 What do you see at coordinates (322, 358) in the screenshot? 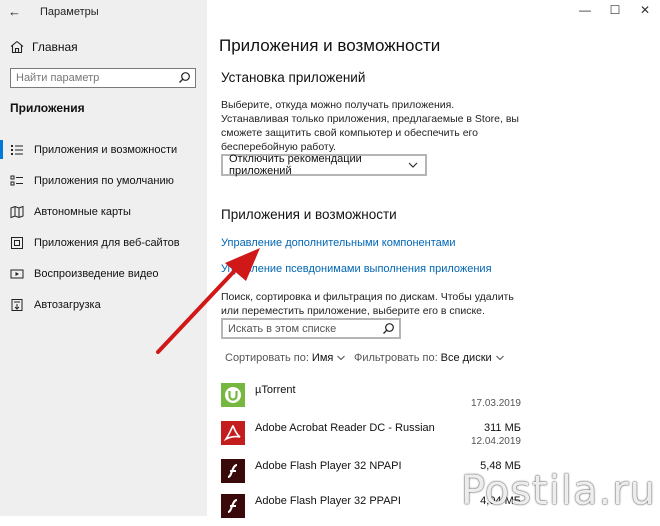
I see `sort-value: Имя` at bounding box center [322, 358].